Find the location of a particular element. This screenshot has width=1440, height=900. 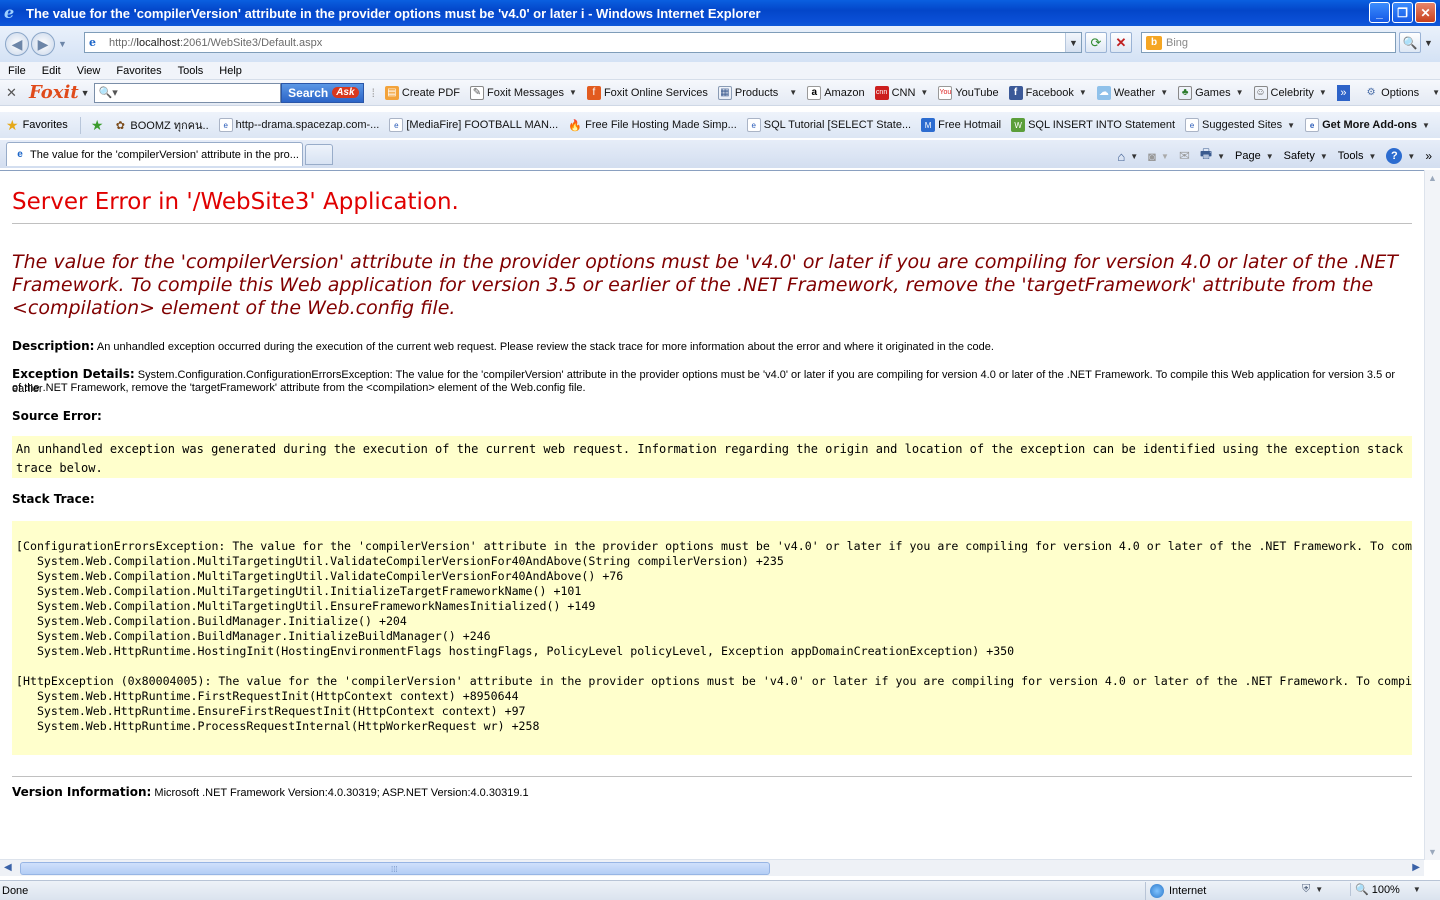

youtube-icon: You is located at coordinates (945, 92).